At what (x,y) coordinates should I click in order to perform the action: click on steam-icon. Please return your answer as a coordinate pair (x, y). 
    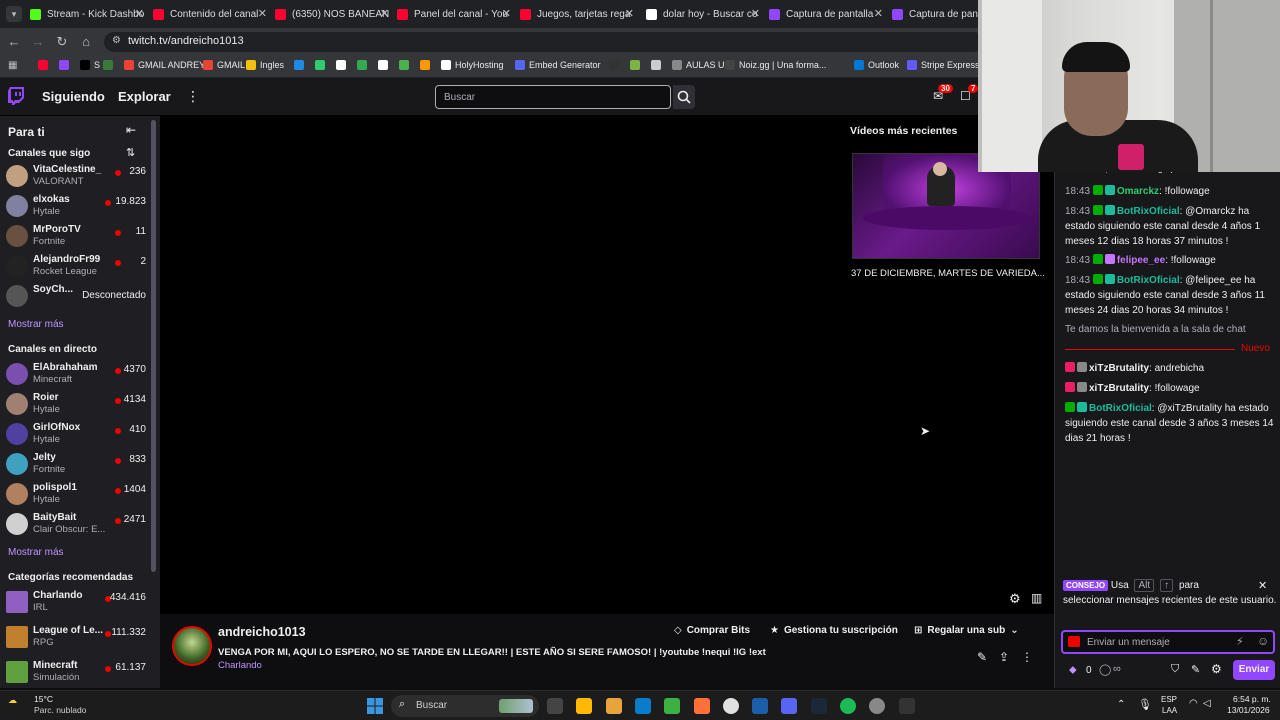
    Looking at the image, I should click on (818, 706).